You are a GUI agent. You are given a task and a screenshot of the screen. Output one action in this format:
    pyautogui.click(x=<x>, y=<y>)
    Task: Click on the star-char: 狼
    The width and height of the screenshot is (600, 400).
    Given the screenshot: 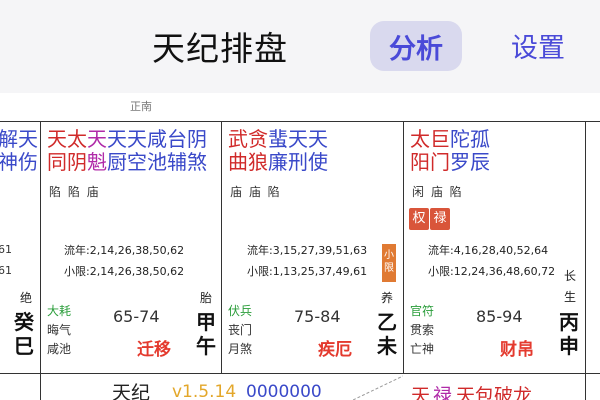 What is the action you would take?
    pyautogui.click(x=258, y=162)
    